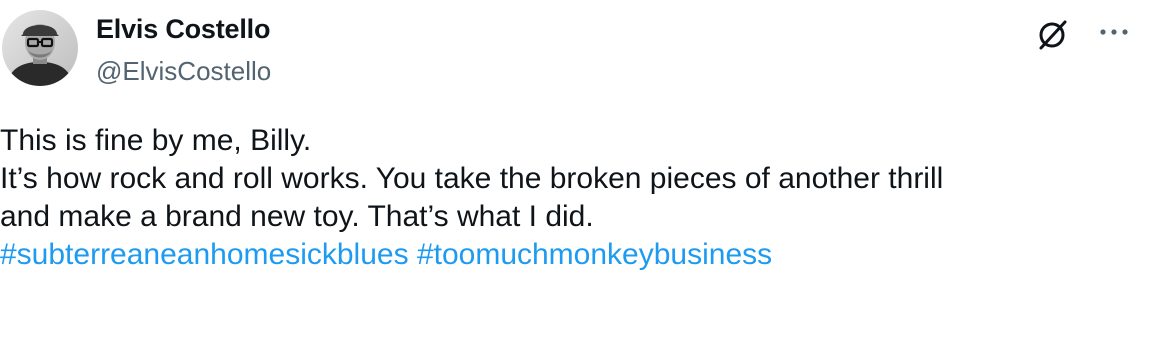 The height and width of the screenshot is (340, 1158). I want to click on ellipsis-icon, so click(1114, 32).